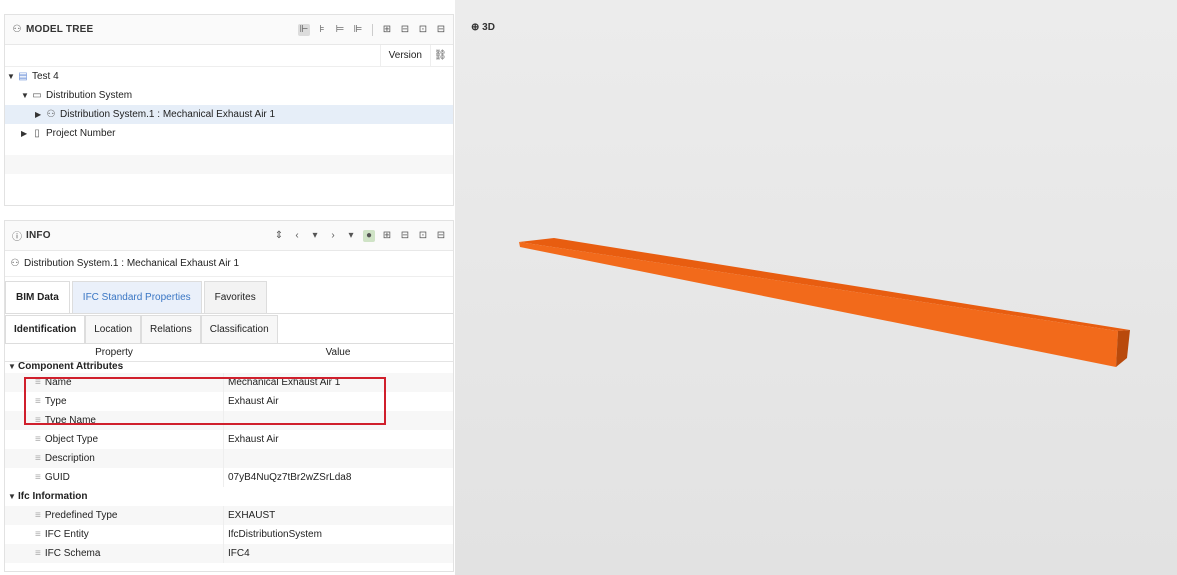 Image resolution: width=1177 pixels, height=575 pixels. I want to click on subtab-location: Location, so click(113, 329).